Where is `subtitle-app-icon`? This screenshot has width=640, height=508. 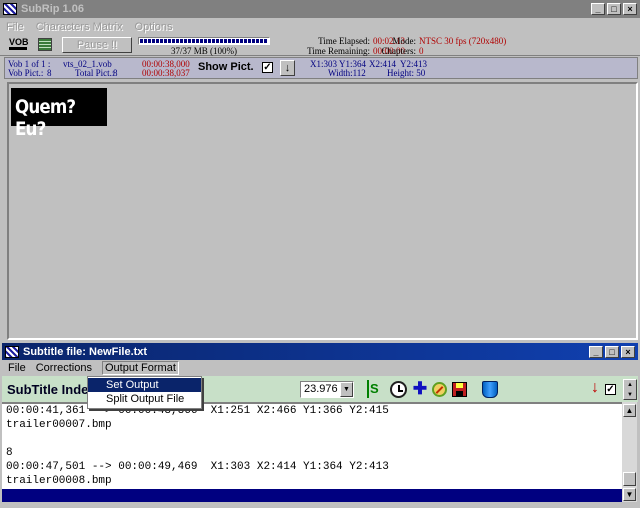
subtitle-app-icon is located at coordinates (12, 351).